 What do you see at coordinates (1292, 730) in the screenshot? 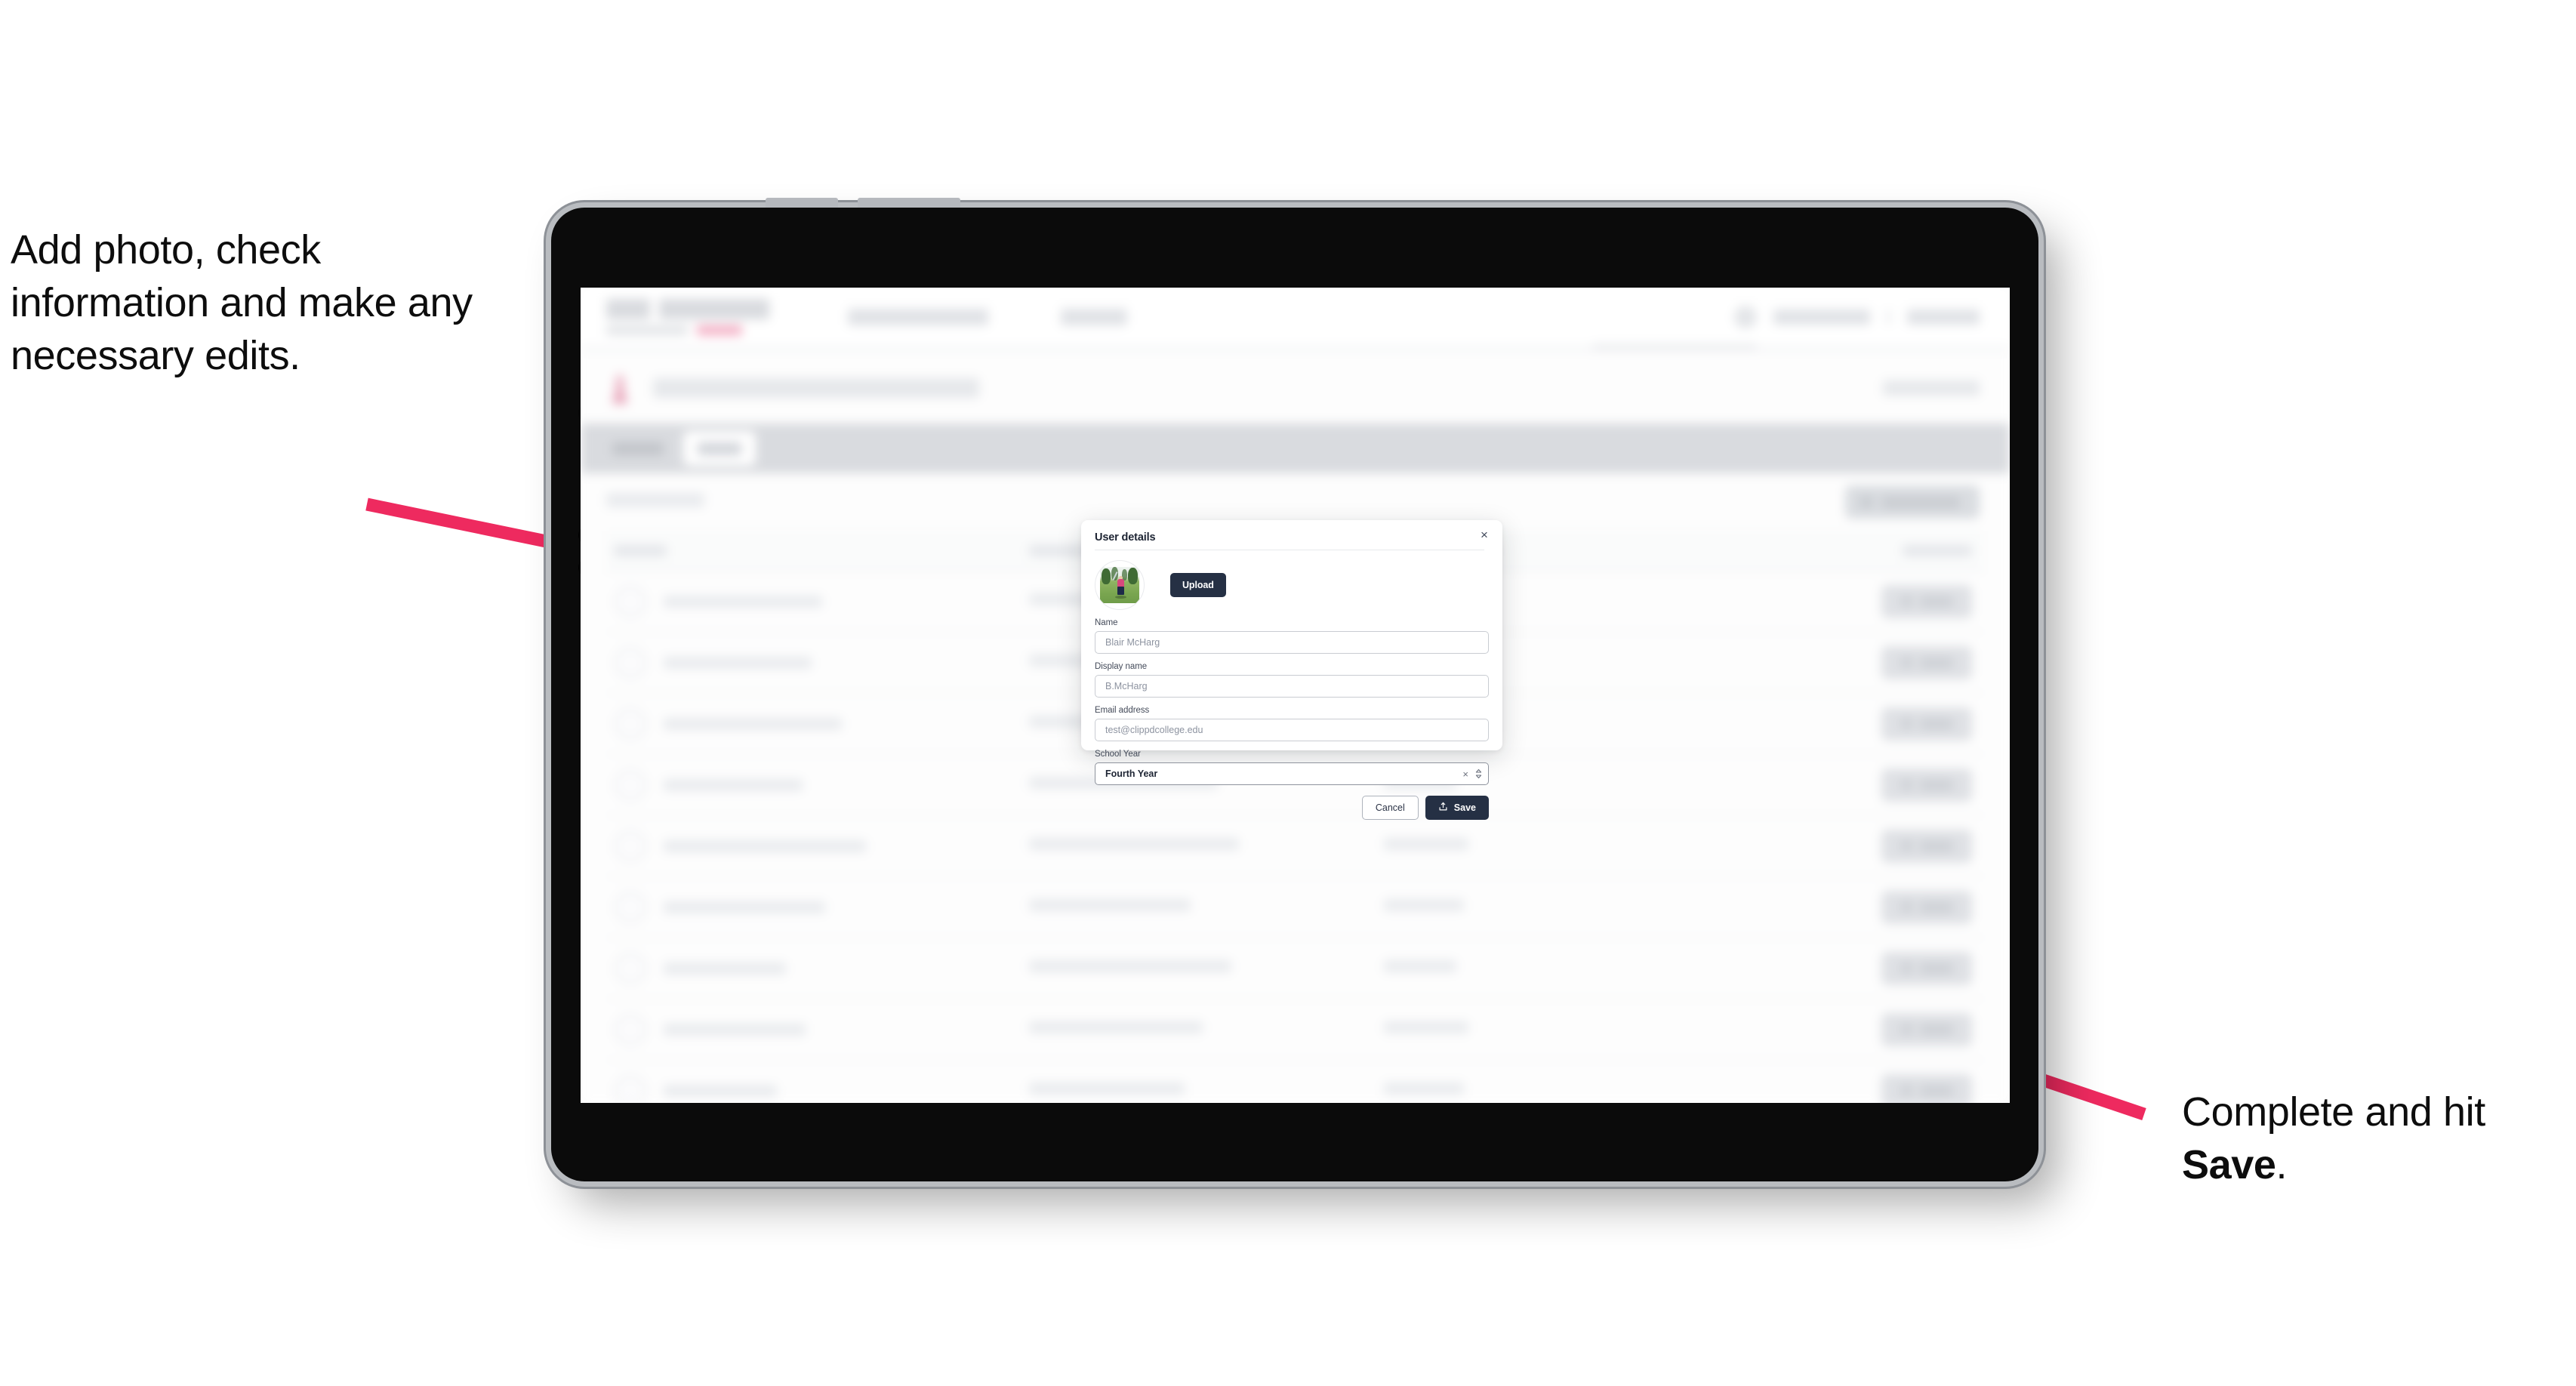
I see `email-input` at bounding box center [1292, 730].